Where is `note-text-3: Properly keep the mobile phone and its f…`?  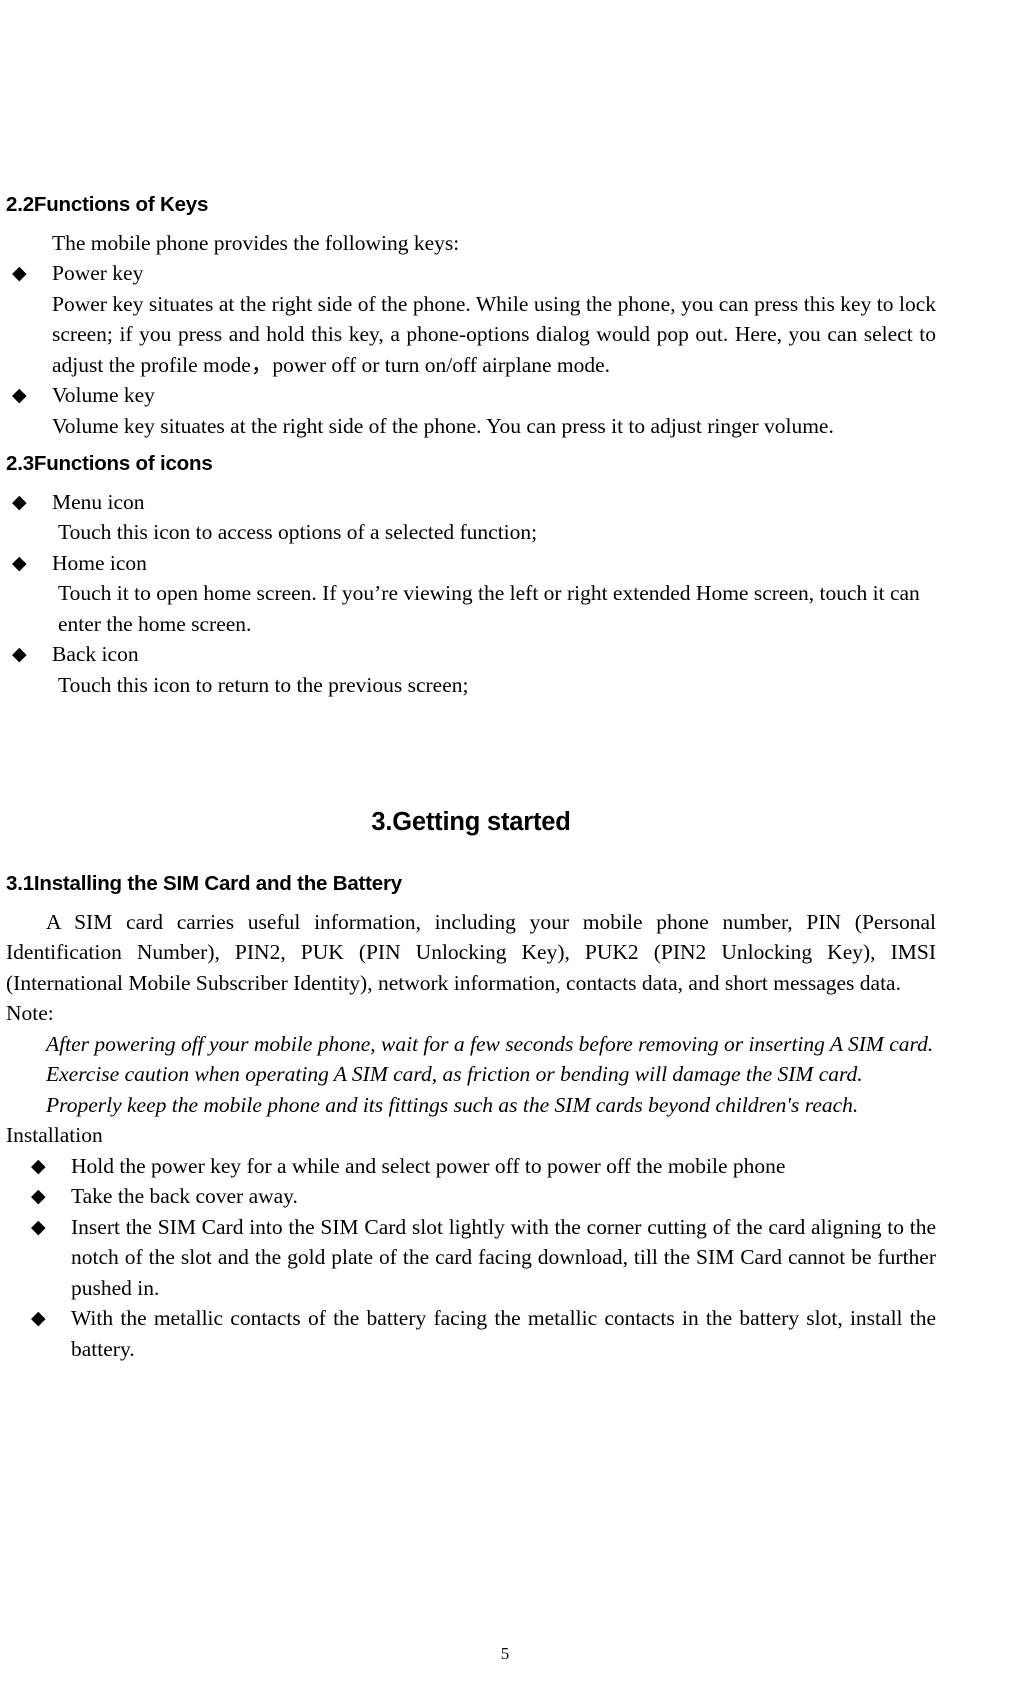 note-text-3: Properly keep the mobile phone and its f… is located at coordinates (452, 1104).